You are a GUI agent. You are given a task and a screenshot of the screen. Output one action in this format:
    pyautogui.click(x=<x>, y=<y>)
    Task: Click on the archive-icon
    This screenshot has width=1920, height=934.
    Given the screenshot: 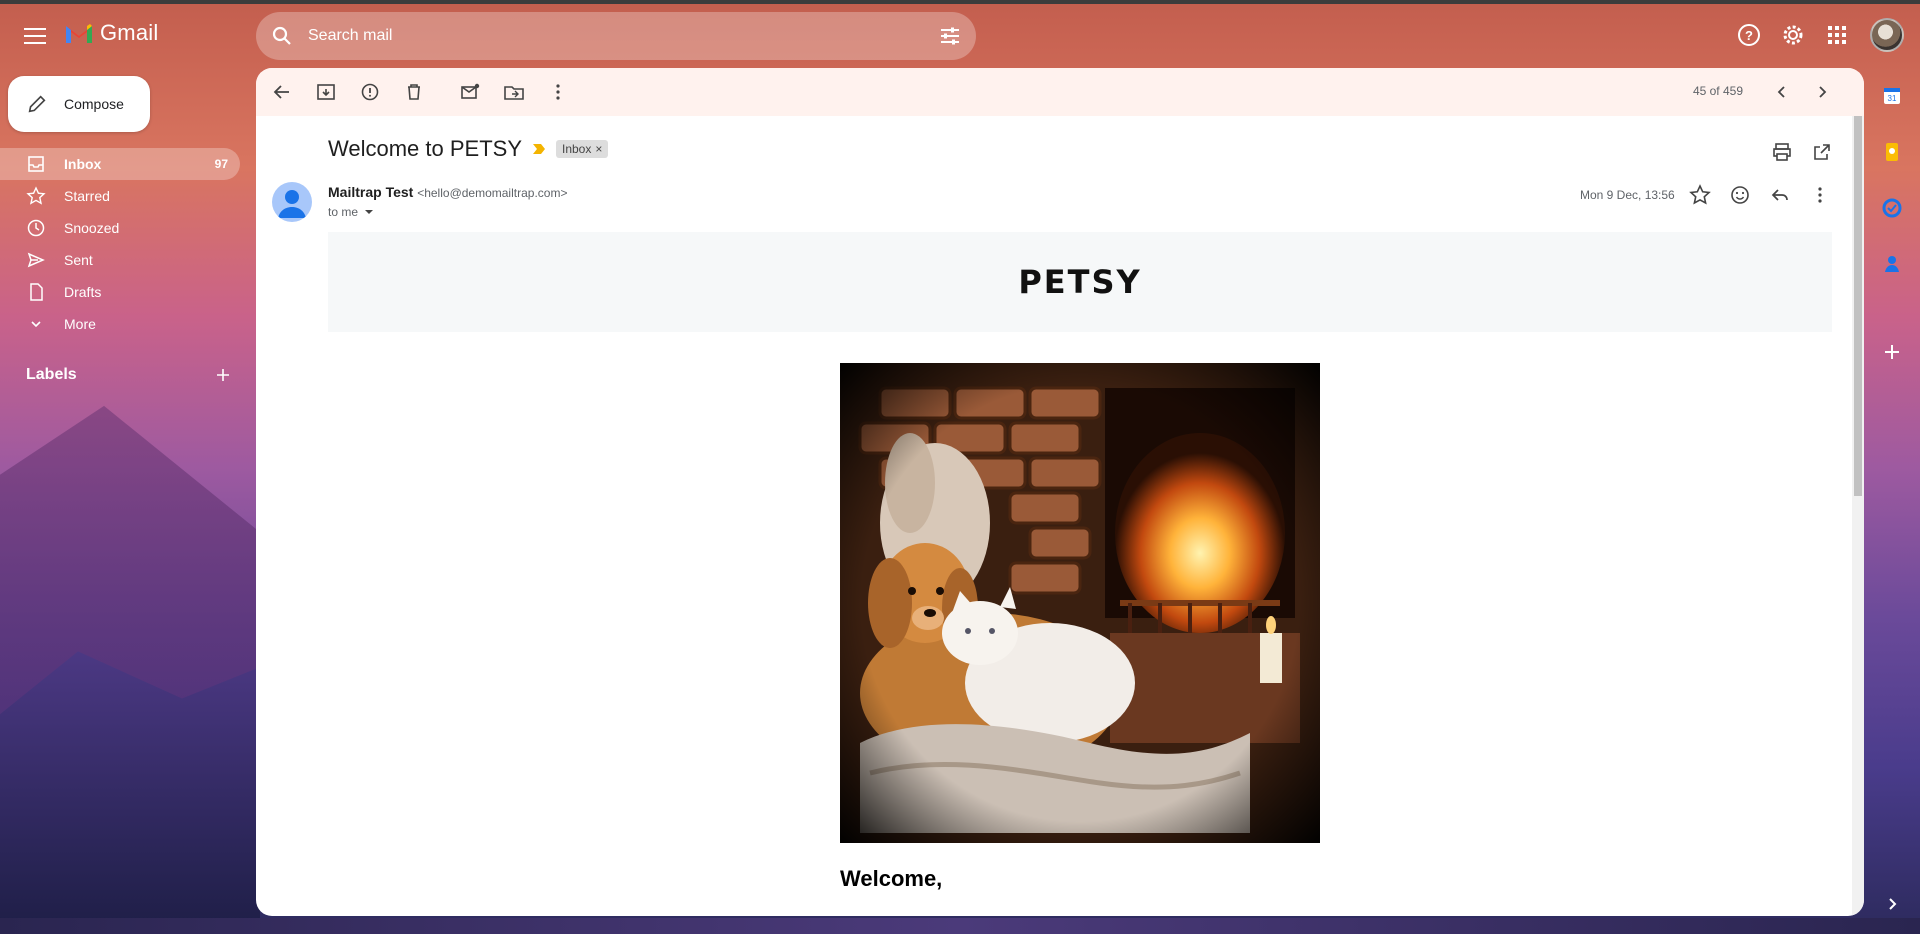 What is the action you would take?
    pyautogui.click(x=326, y=92)
    